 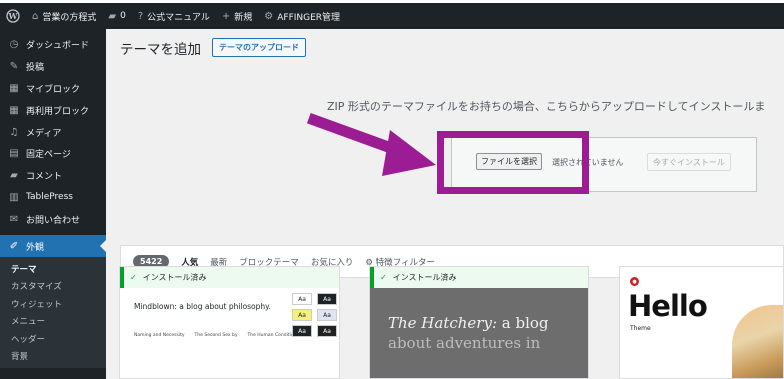 I want to click on dashboard-icon: ◷, so click(x=14, y=45).